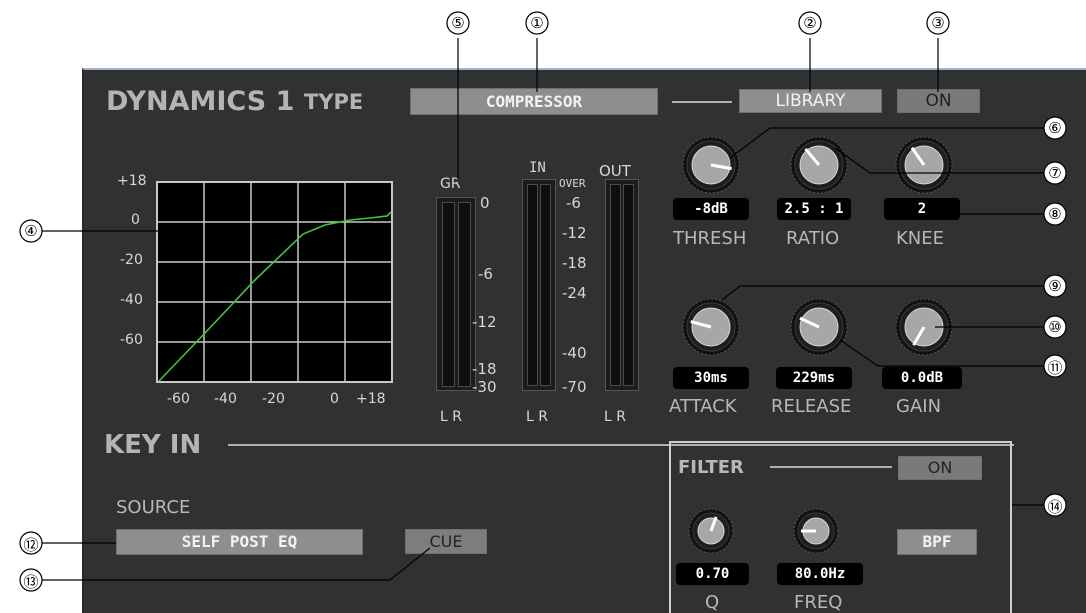 The height and width of the screenshot is (613, 1086). I want to click on callout-8: ⑧, so click(1055, 214).